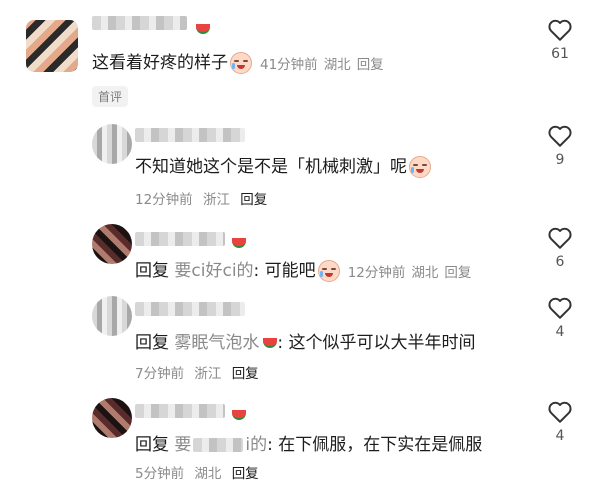 Image resolution: width=600 pixels, height=482 pixels. I want to click on comment-text: 这看着好疼的样子 41分钟前 湖北 回复, so click(238, 61).